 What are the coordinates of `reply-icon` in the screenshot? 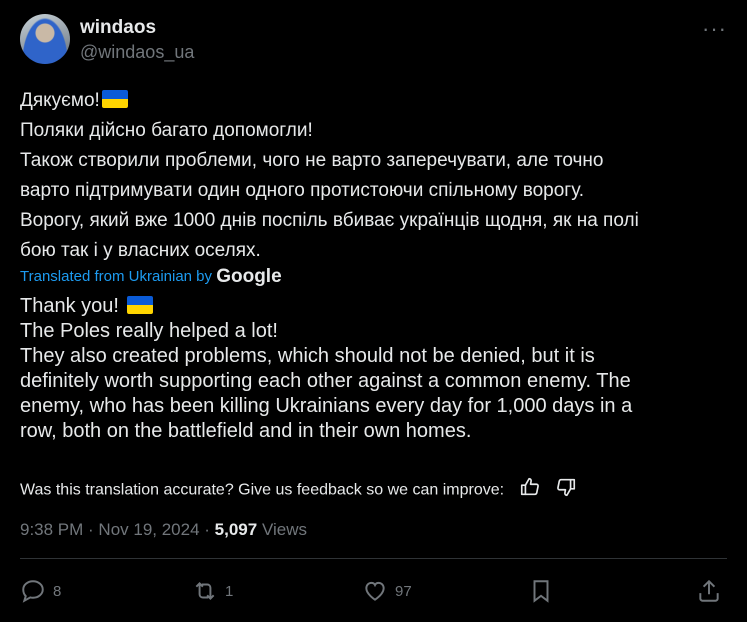 It's located at (33, 591).